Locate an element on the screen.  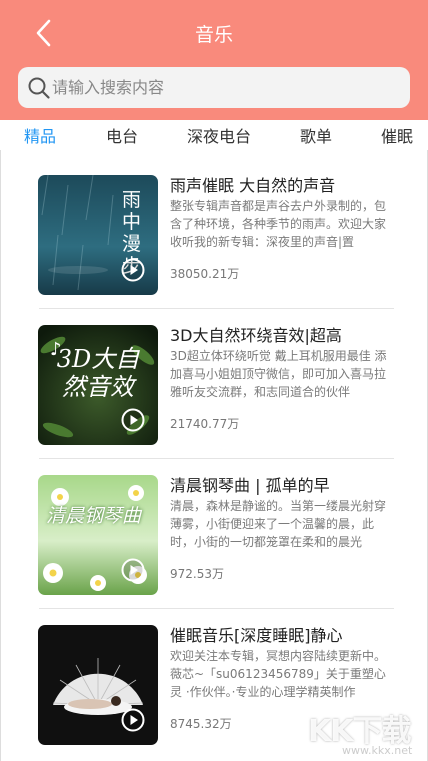
watermark-url: www.kkx.net is located at coordinates (377, 750).